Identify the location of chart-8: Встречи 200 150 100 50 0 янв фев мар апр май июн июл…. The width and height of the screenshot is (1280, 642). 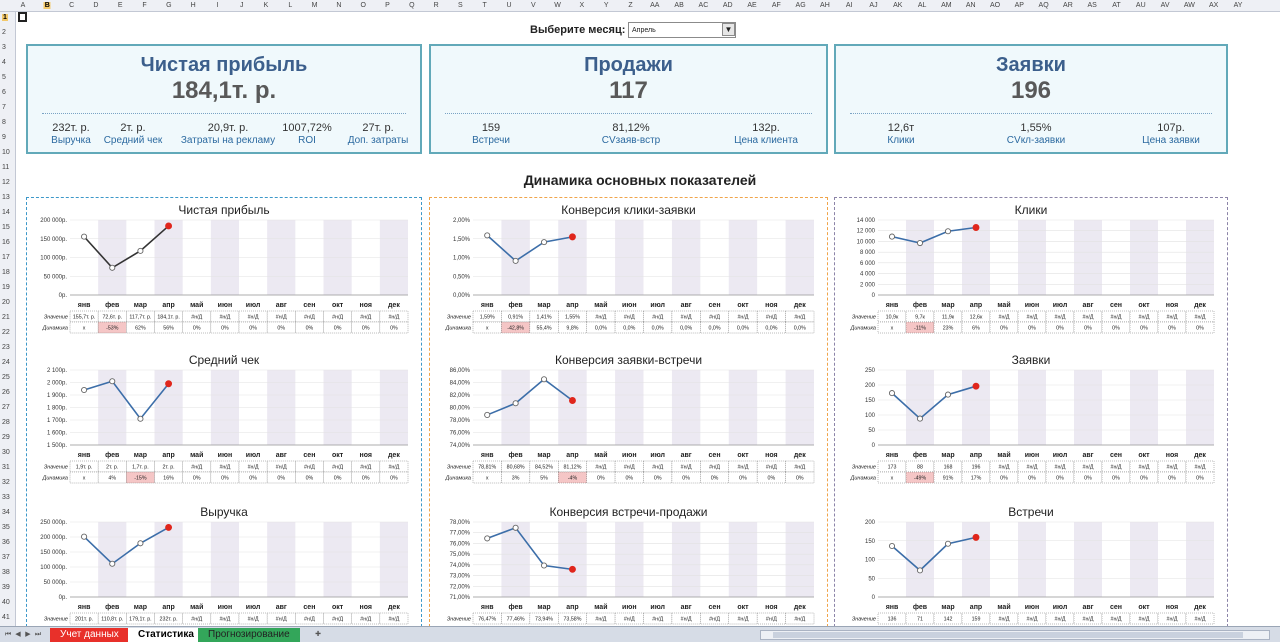
(1033, 565).